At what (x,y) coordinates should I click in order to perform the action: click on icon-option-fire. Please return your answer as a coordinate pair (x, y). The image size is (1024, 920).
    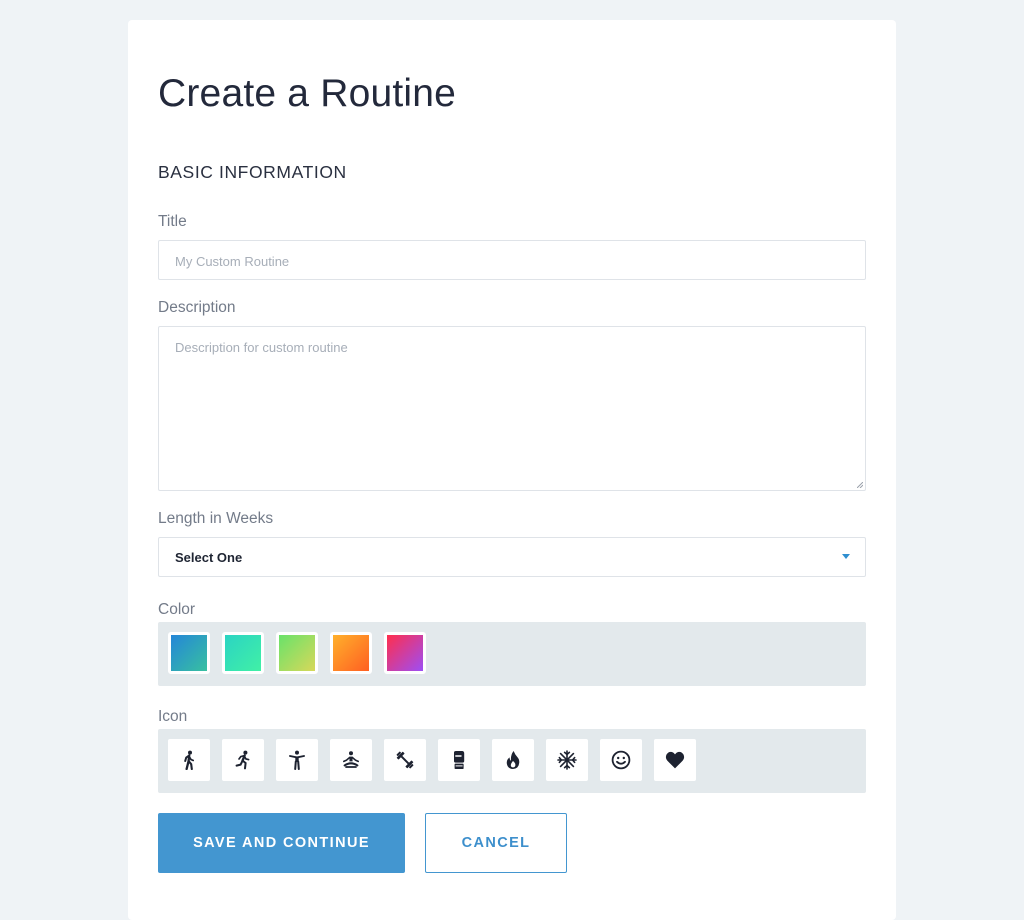
    Looking at the image, I should click on (513, 760).